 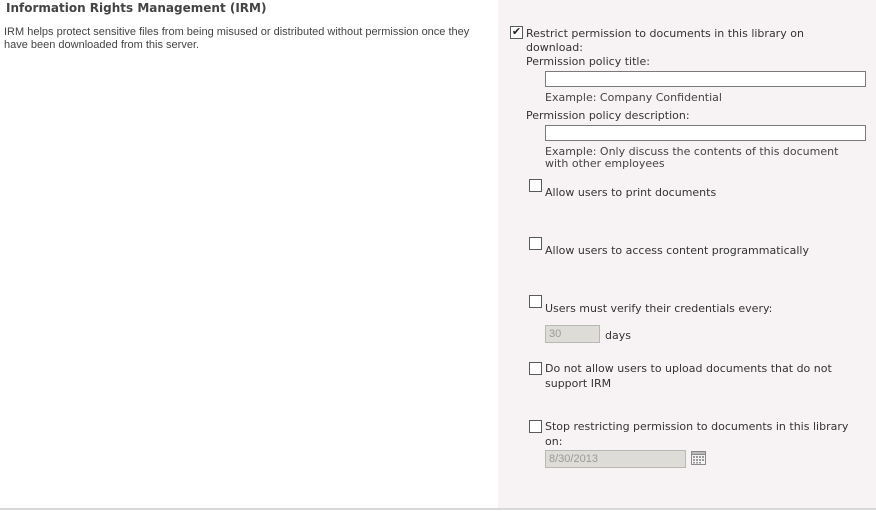 What do you see at coordinates (608, 115) in the screenshot?
I see `policy-description-label: Permission policy description:` at bounding box center [608, 115].